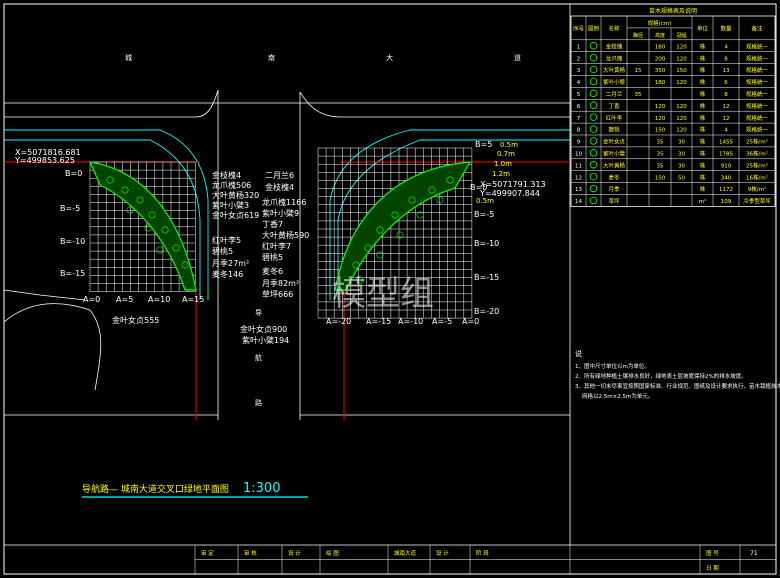 This screenshot has width=780, height=578. I want to click on width-label: 0.7m, so click(506, 154).